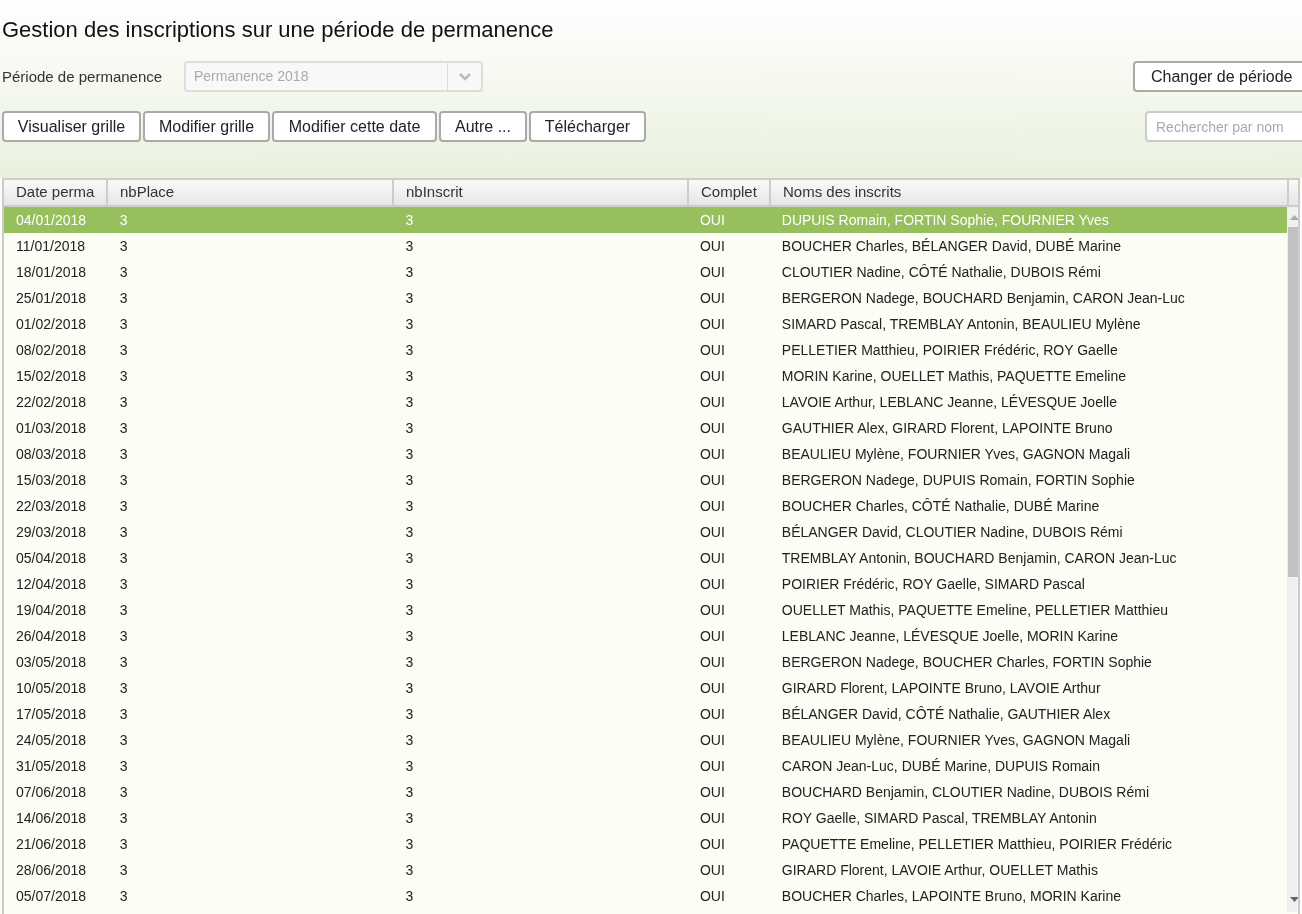 This screenshot has width=1302, height=914. Describe the element at coordinates (645, 428) in the screenshot. I see `table-row: 01/03/2018 3 3 OUI GAUTHIER Alex, GIRARD Florent, LAPOINTE Bruno` at that location.